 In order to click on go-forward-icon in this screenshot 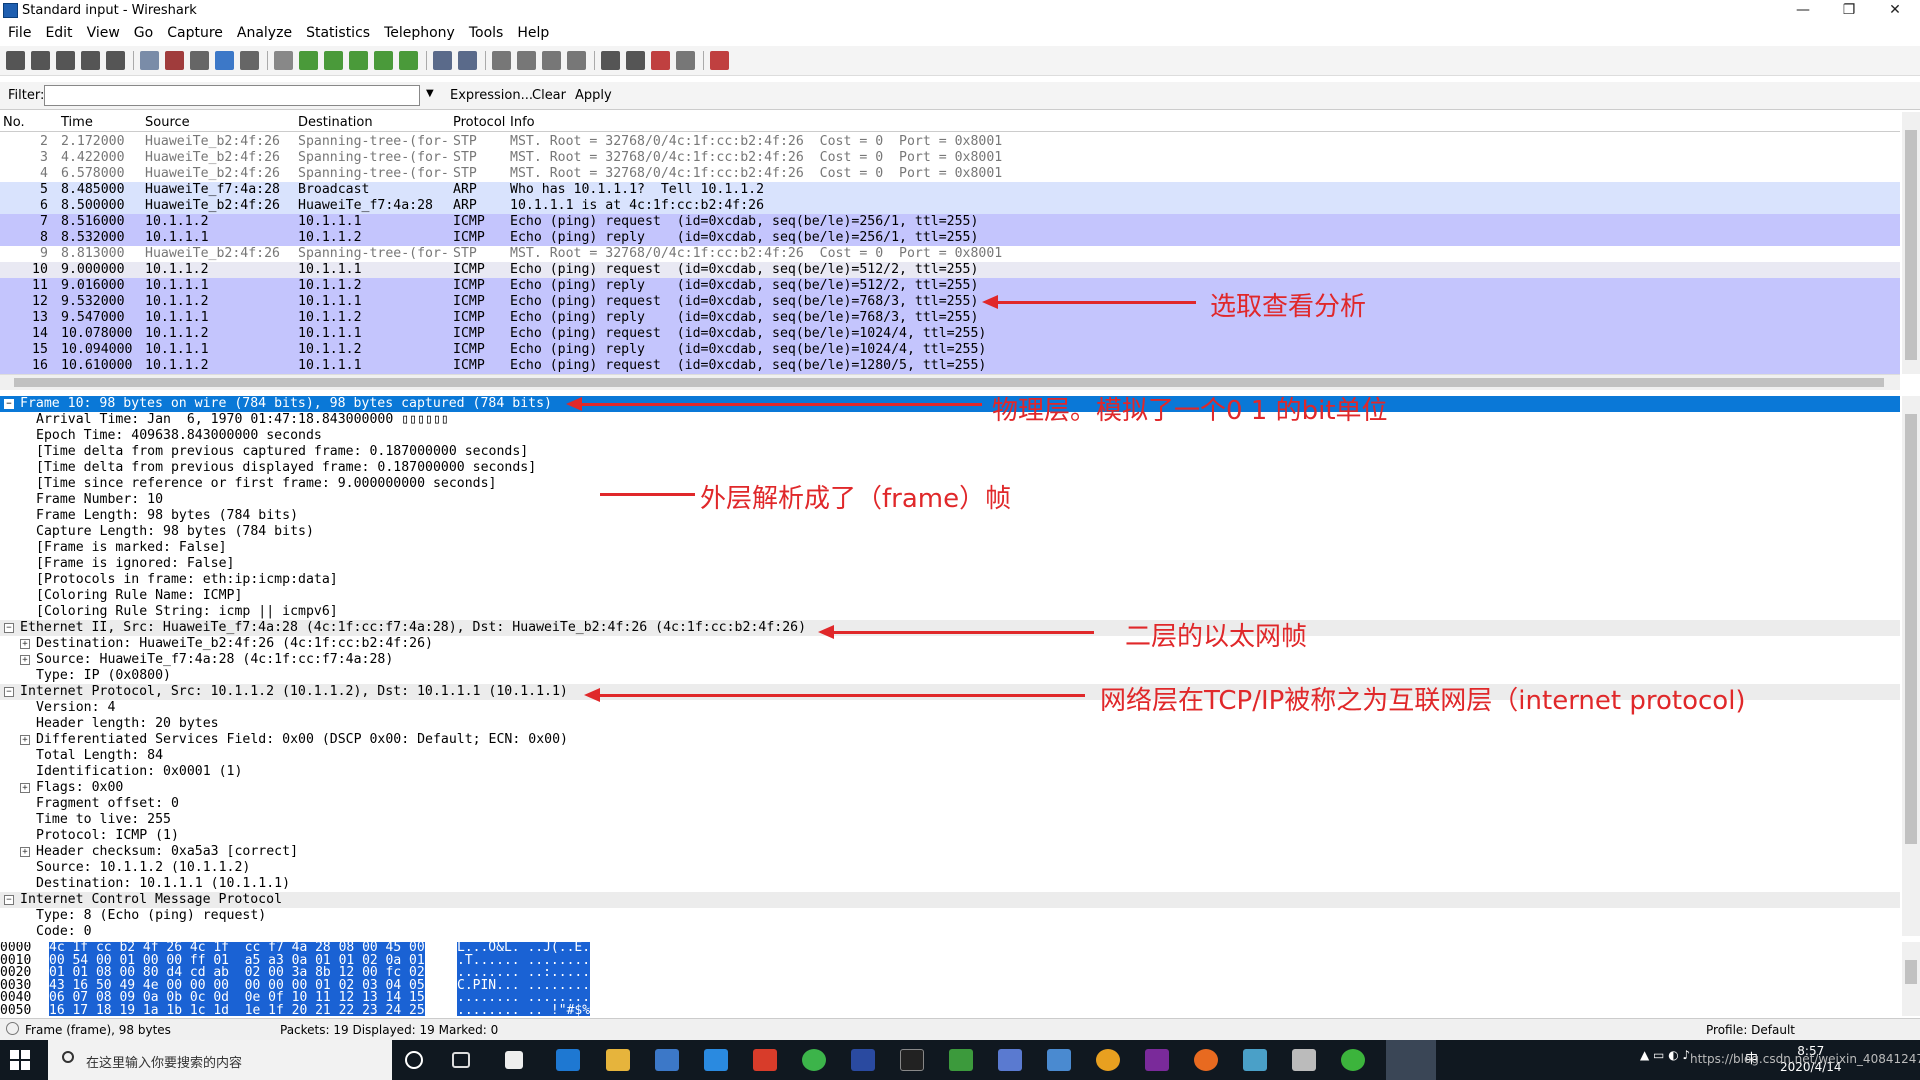, I will do `click(333, 60)`.